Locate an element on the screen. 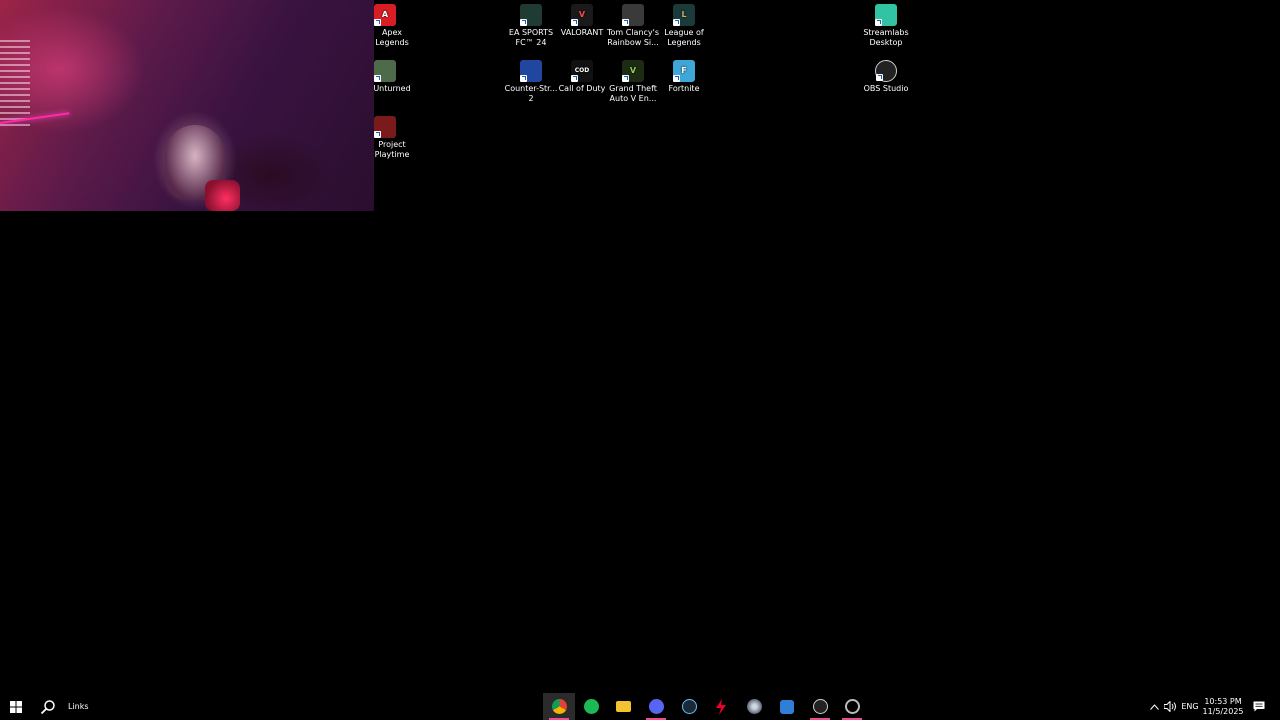  ea-sports-fc-icon is located at coordinates (531, 15).